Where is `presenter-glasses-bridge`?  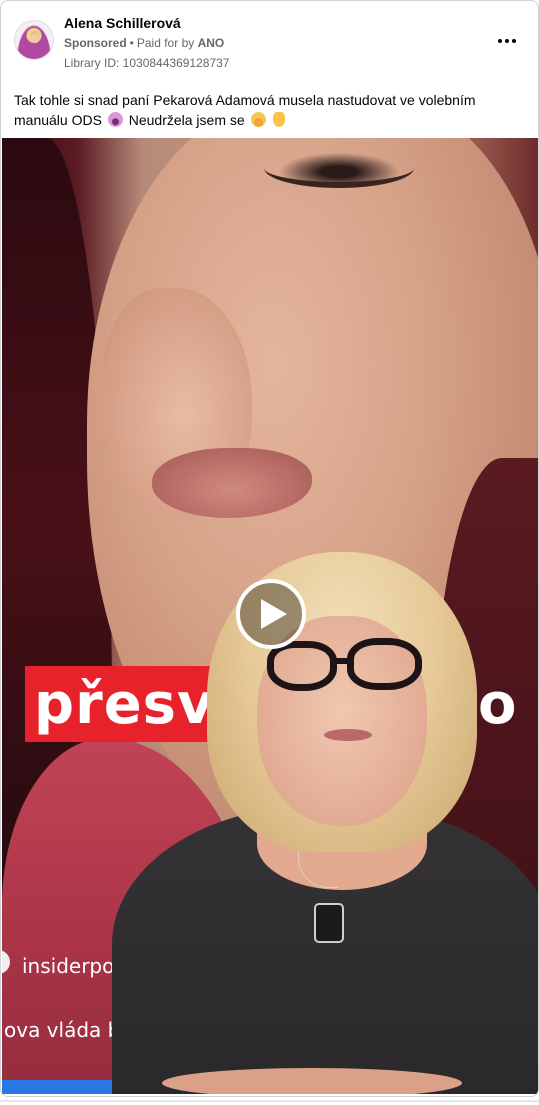
presenter-glasses-bridge is located at coordinates (341, 661).